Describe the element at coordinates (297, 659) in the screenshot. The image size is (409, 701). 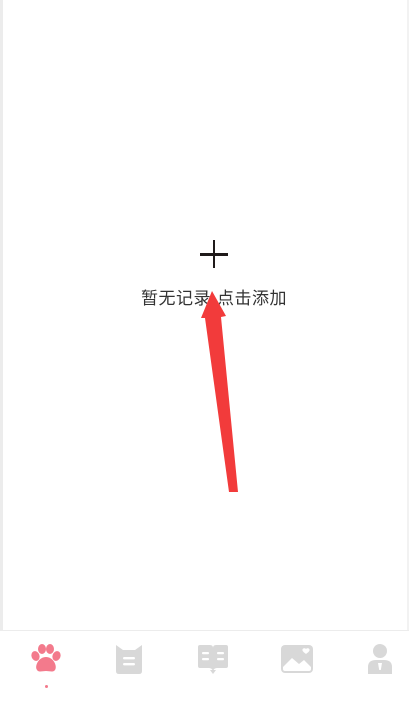
I see `photo-icon` at that location.